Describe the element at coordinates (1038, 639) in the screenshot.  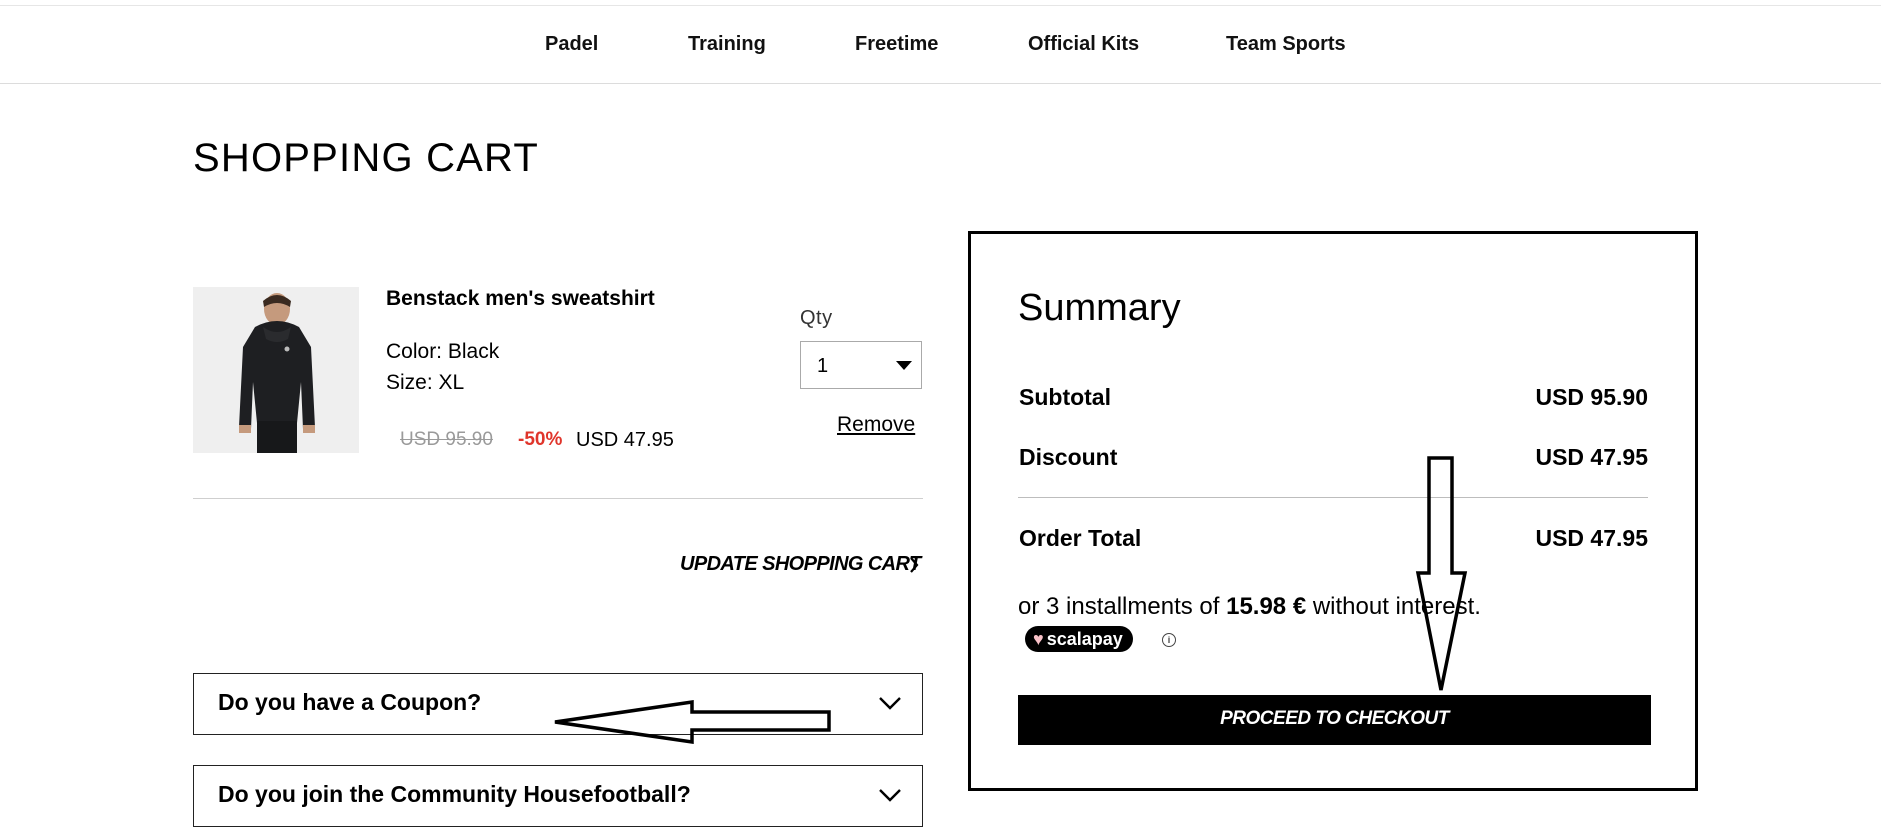
I see `heart-icon: ♥` at that location.